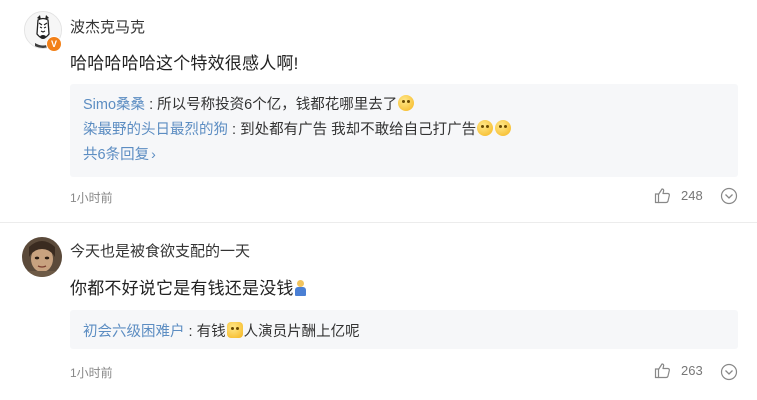 The image size is (757, 400). What do you see at coordinates (692, 195) in the screenshot?
I see `like-count: 248` at bounding box center [692, 195].